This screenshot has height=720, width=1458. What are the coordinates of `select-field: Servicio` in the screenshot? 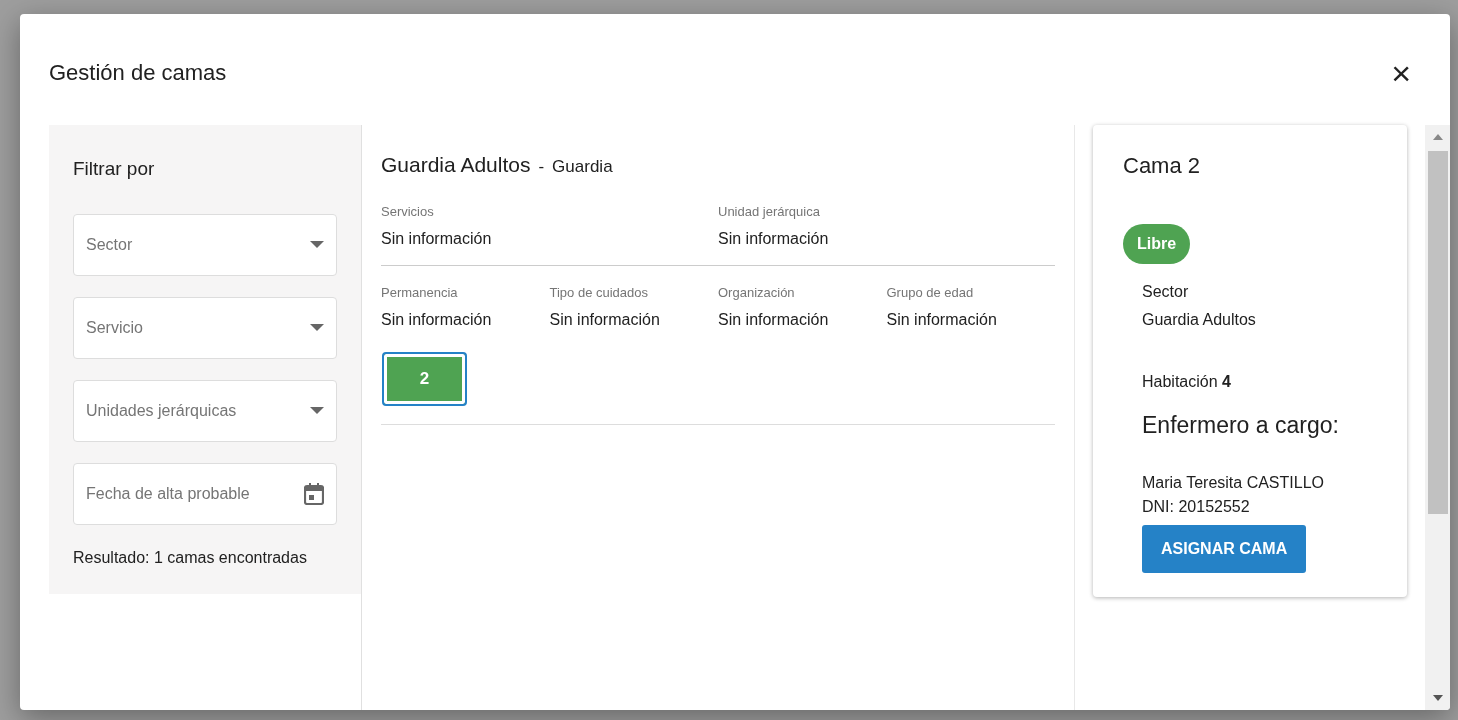 It's located at (205, 327).